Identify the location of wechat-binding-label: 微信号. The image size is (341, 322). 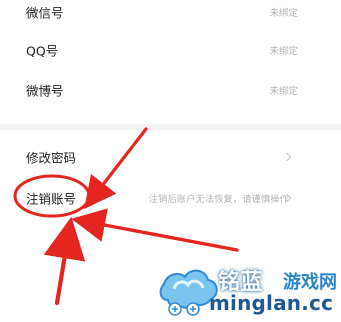
(45, 13).